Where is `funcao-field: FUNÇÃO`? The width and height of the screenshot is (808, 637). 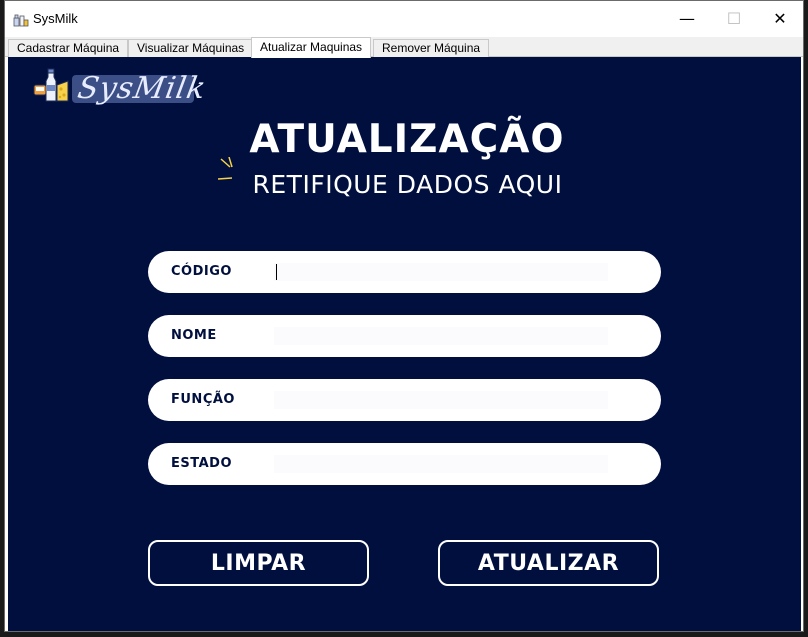
funcao-field: FUNÇÃO is located at coordinates (404, 400).